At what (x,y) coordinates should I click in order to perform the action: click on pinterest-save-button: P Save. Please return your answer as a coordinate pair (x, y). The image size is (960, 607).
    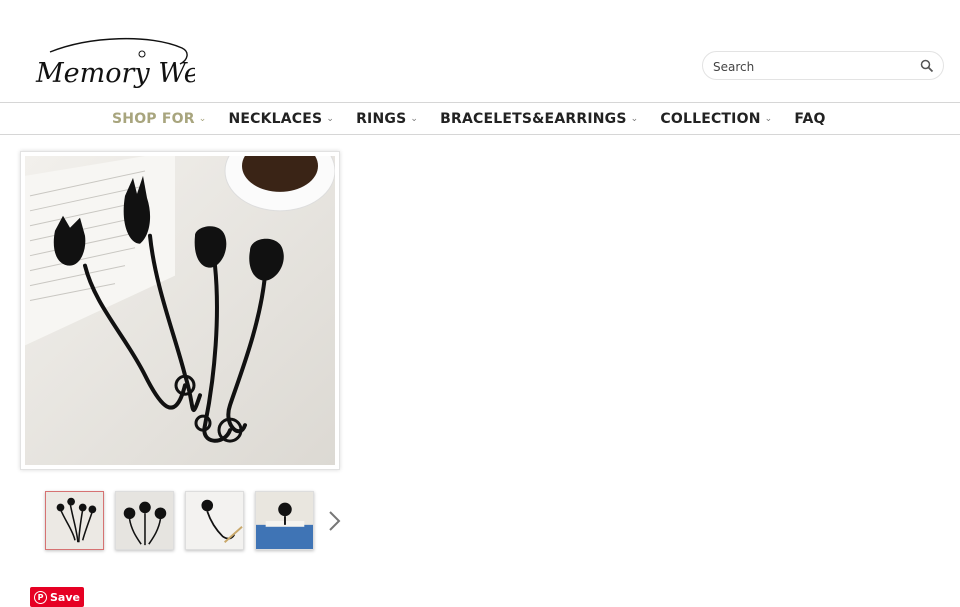
    Looking at the image, I should click on (57, 597).